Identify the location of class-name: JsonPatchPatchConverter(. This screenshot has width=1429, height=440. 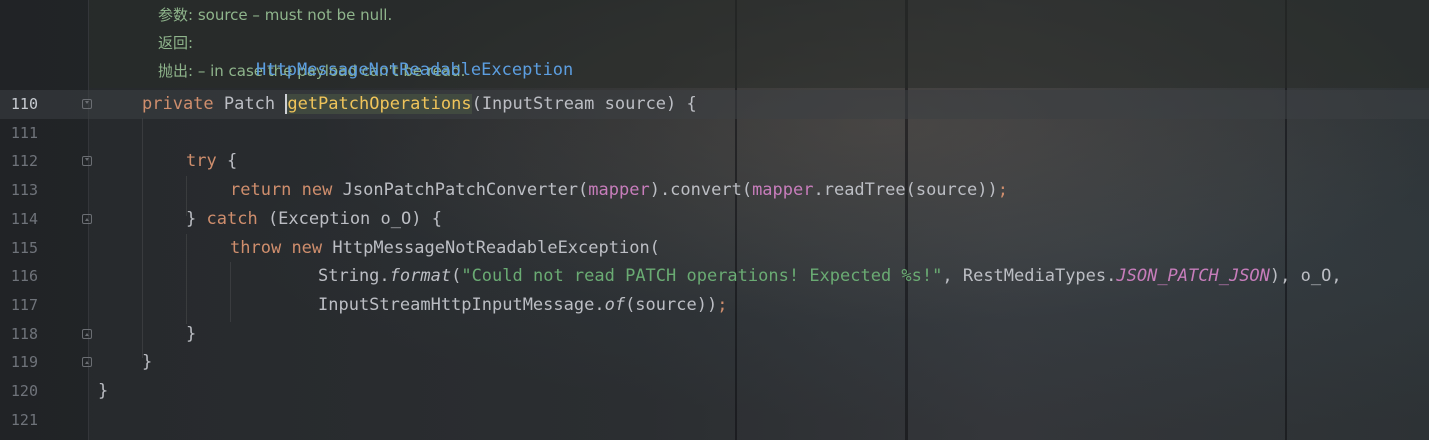
(465, 190).